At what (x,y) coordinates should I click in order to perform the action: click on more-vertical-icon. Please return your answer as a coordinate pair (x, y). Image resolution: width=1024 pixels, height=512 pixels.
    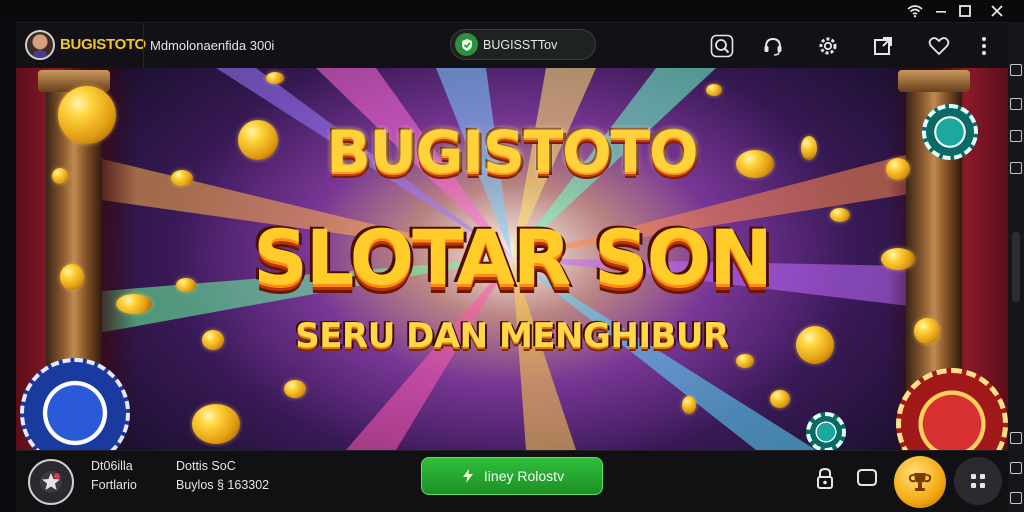
    Looking at the image, I should click on (984, 46).